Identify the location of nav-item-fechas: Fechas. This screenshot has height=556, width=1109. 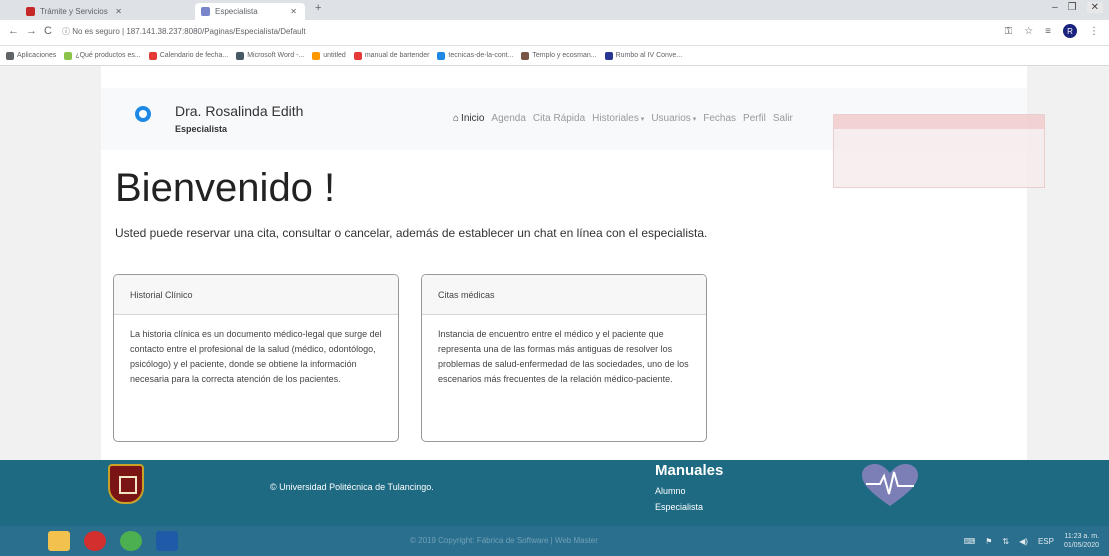
(719, 118).